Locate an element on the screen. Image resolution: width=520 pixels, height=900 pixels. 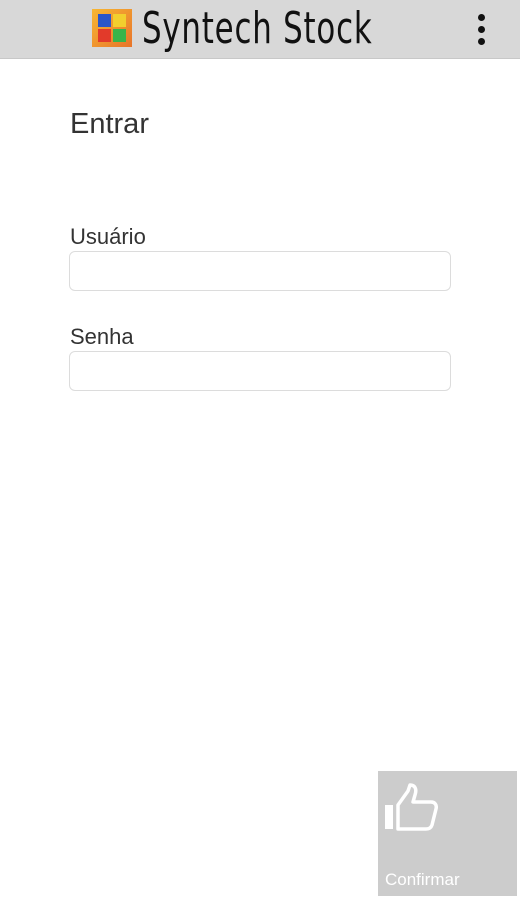
thumbs-up-icon is located at coordinates (411, 807).